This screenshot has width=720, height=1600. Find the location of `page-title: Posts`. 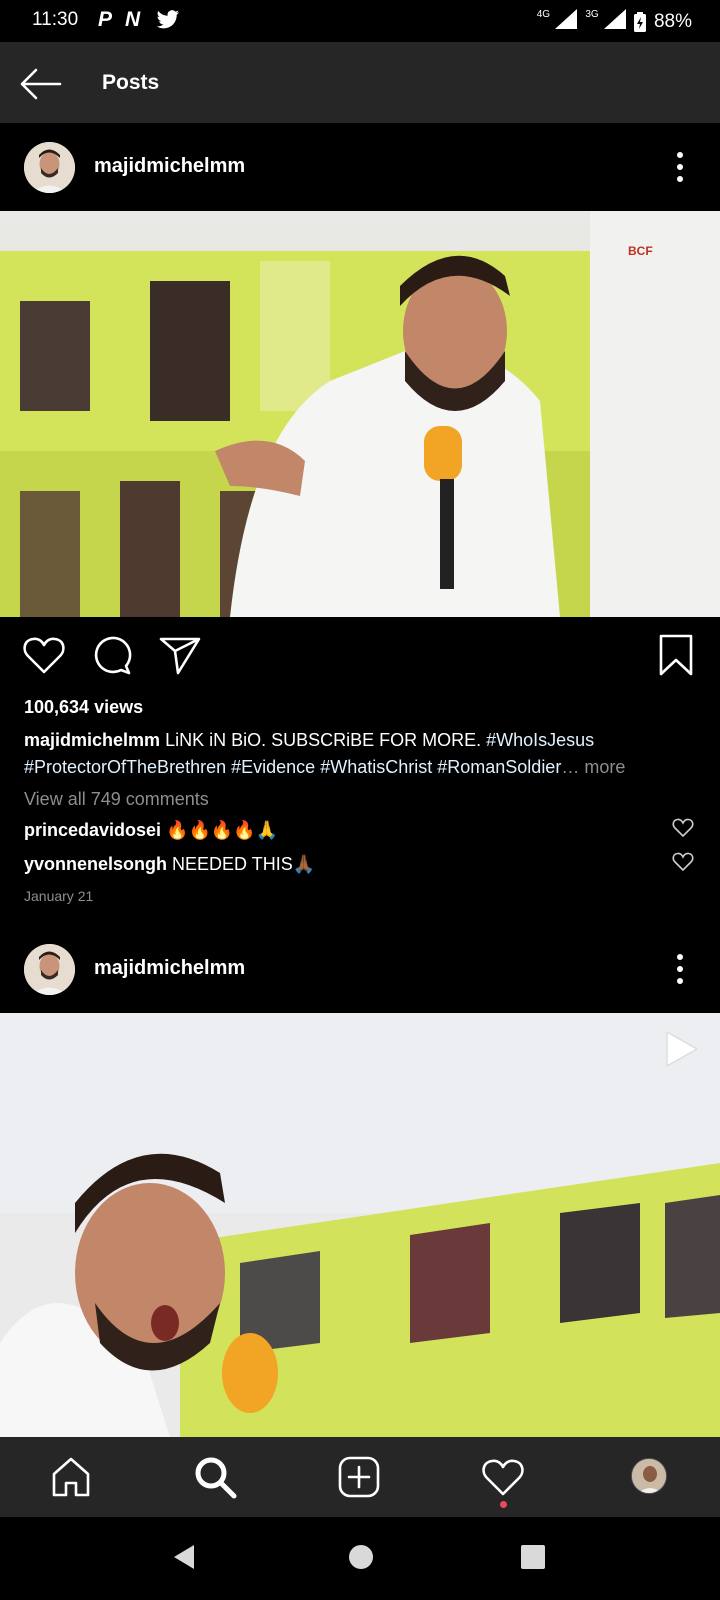

page-title: Posts is located at coordinates (131, 82).